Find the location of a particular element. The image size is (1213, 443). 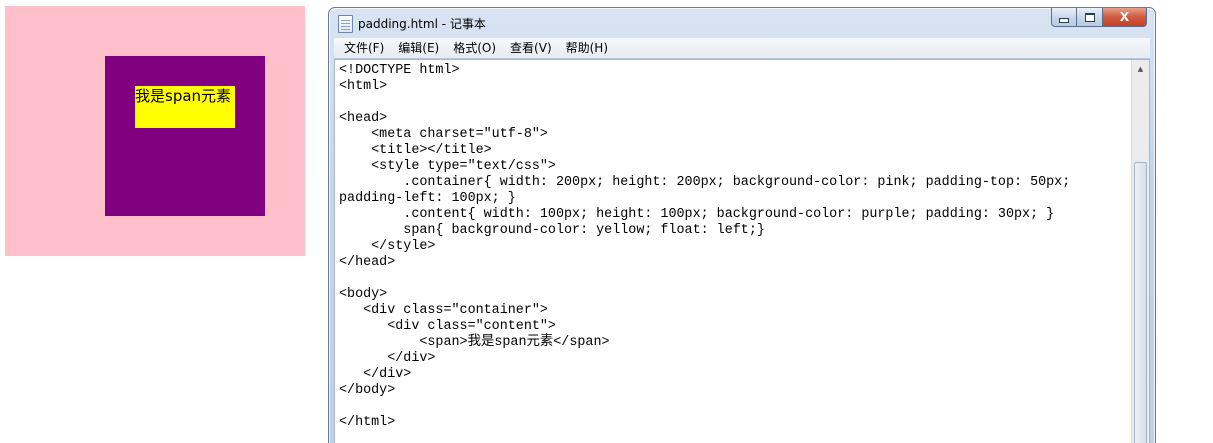

code-line: <div class="container"> is located at coordinates (443, 310).